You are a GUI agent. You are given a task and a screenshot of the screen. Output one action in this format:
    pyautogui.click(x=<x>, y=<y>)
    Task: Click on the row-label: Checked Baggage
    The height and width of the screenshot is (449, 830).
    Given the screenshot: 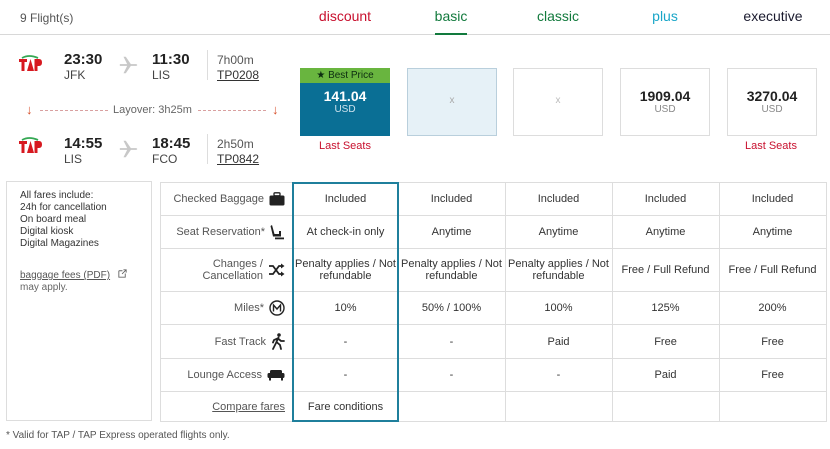 What is the action you would take?
    pyautogui.click(x=218, y=198)
    